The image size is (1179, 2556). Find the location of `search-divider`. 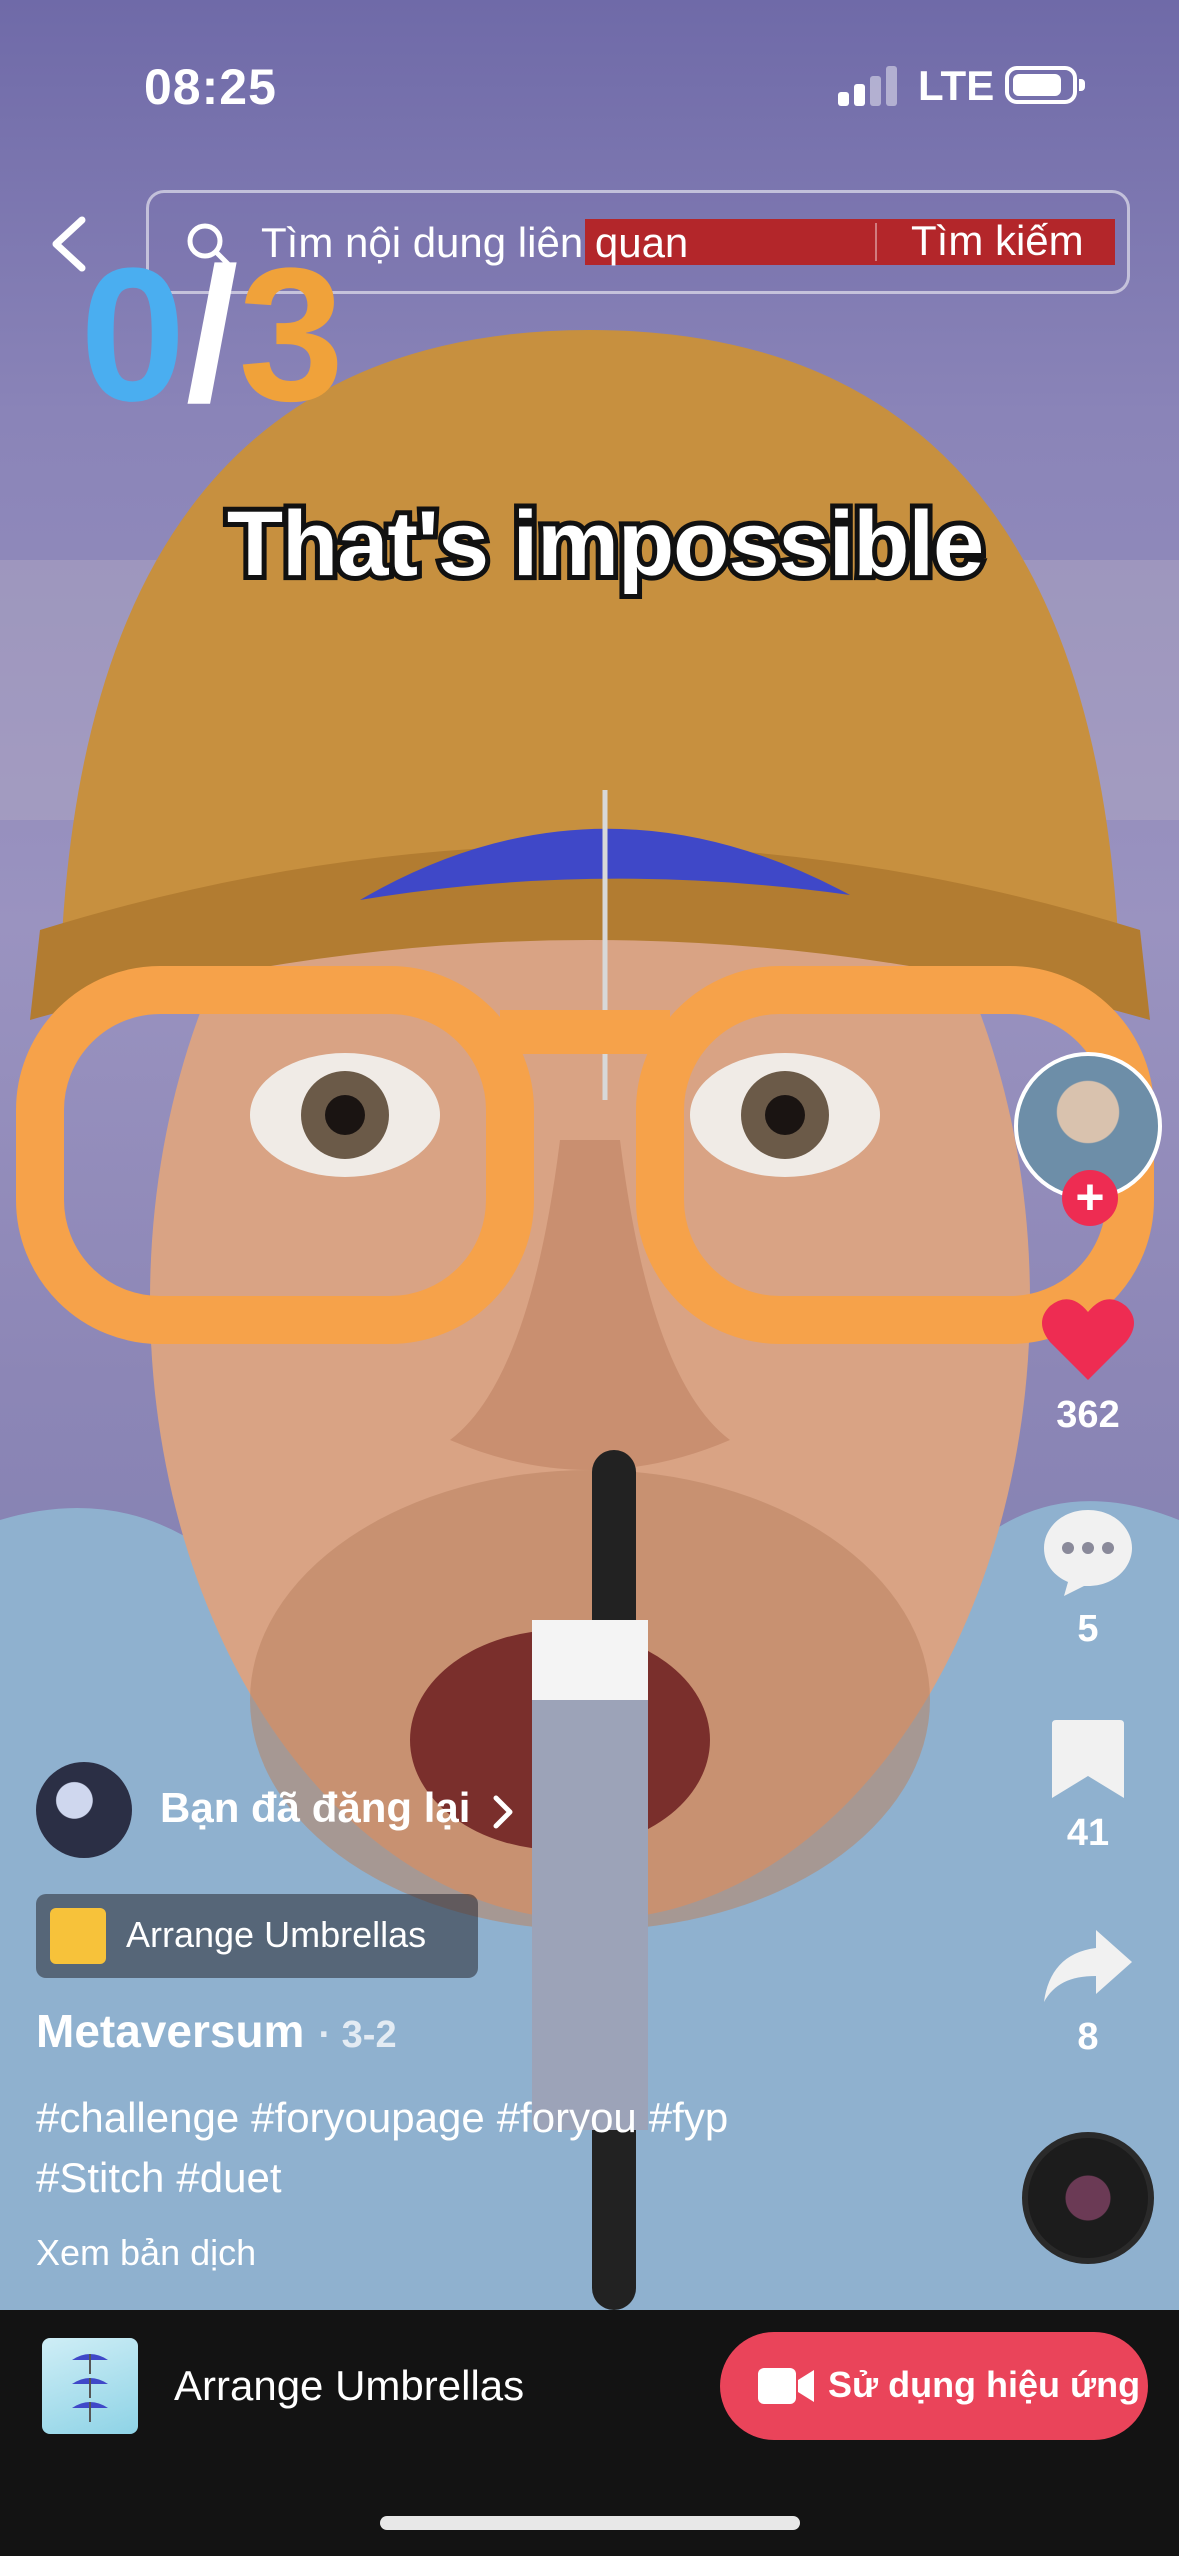

search-divider is located at coordinates (876, 242).